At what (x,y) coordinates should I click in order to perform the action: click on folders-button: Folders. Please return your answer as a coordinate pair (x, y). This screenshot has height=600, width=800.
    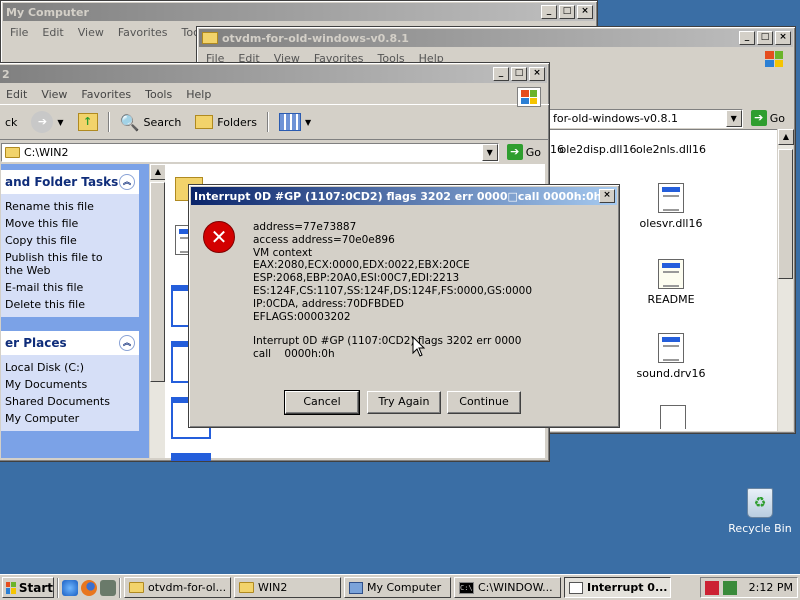
    Looking at the image, I should click on (226, 122).